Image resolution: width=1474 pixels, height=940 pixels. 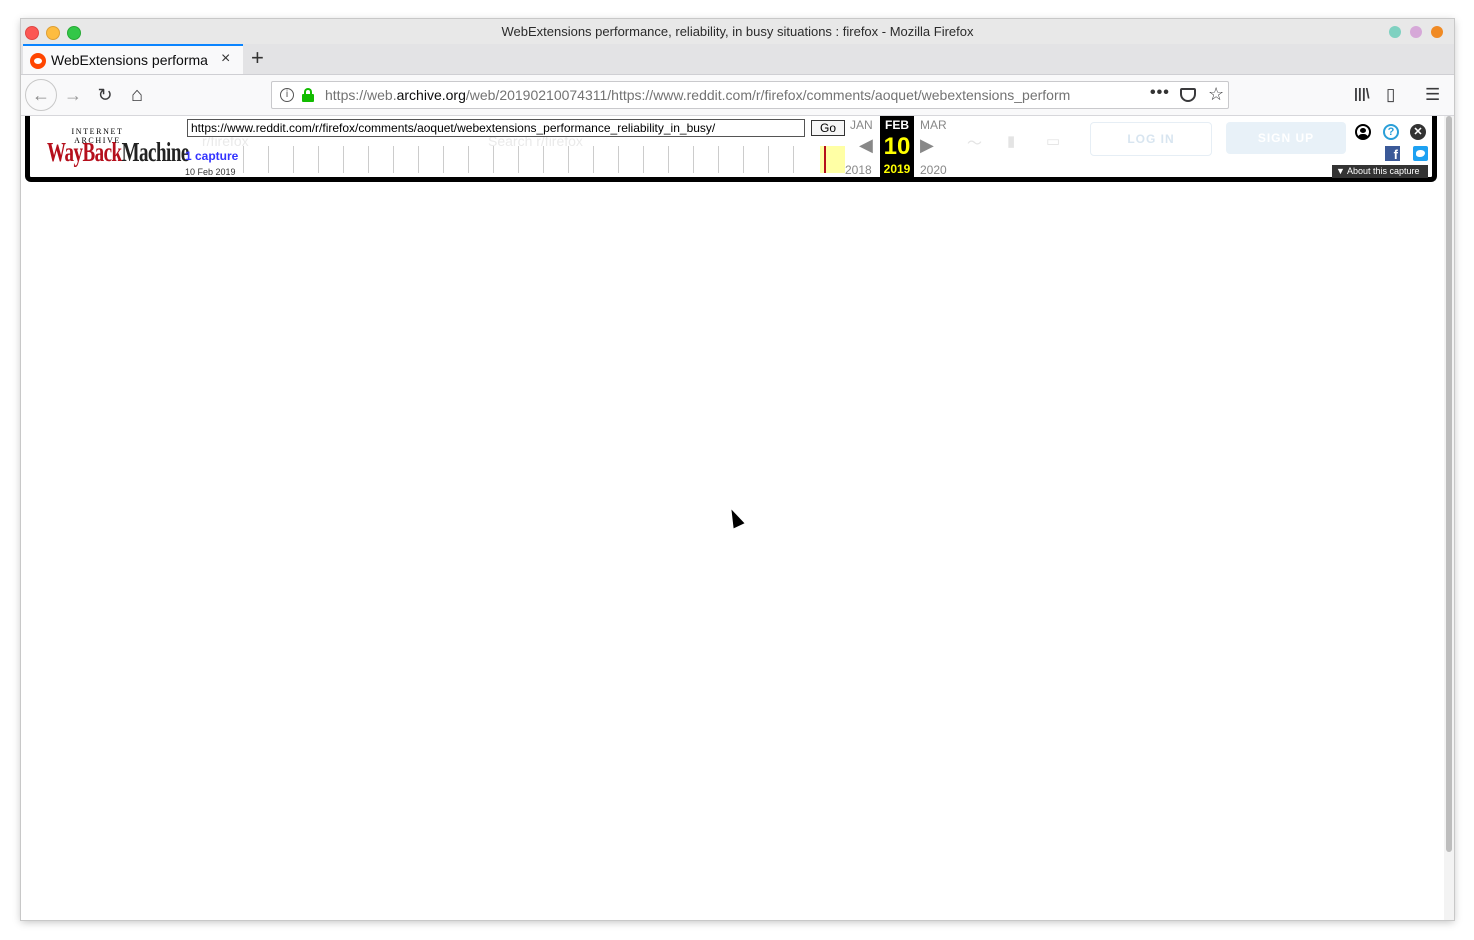 I want to click on bookmark-star-icon: ☆, so click(x=1216, y=94).